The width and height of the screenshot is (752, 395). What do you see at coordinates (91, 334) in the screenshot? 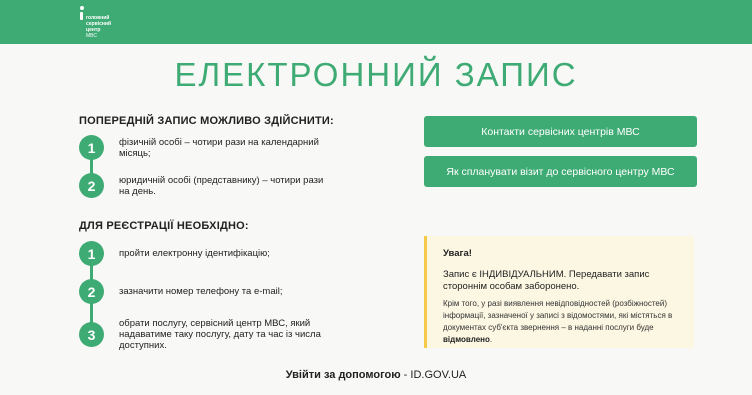
I see `step-number-badge: 3` at bounding box center [91, 334].